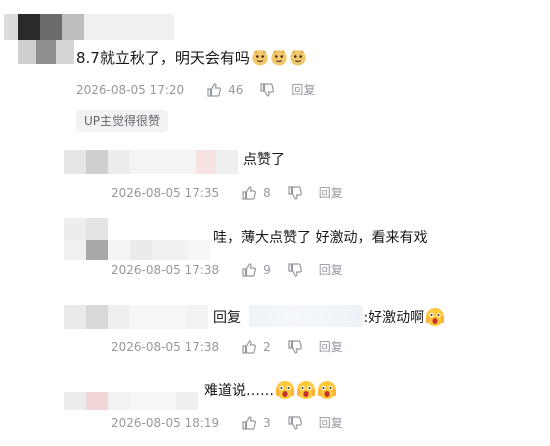 This screenshot has width=550, height=446. I want to click on like-count: 3, so click(267, 423).